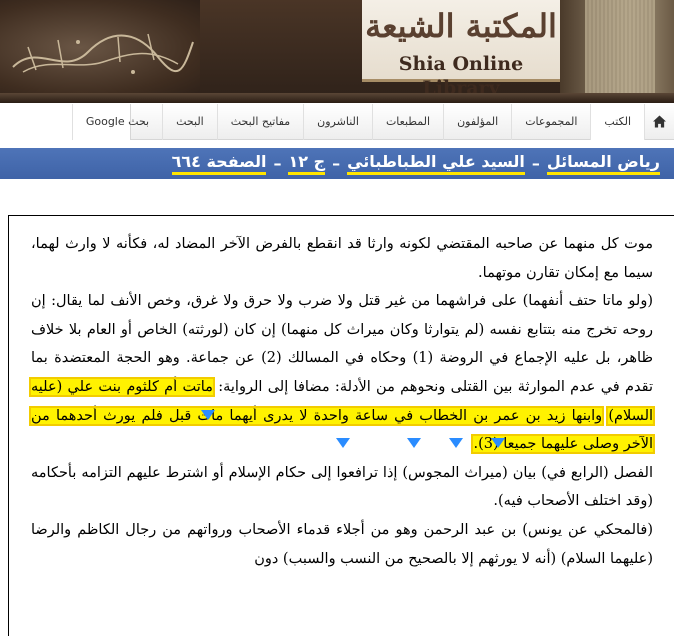 This screenshot has height=636, width=674. I want to click on home-icon, so click(659, 121).